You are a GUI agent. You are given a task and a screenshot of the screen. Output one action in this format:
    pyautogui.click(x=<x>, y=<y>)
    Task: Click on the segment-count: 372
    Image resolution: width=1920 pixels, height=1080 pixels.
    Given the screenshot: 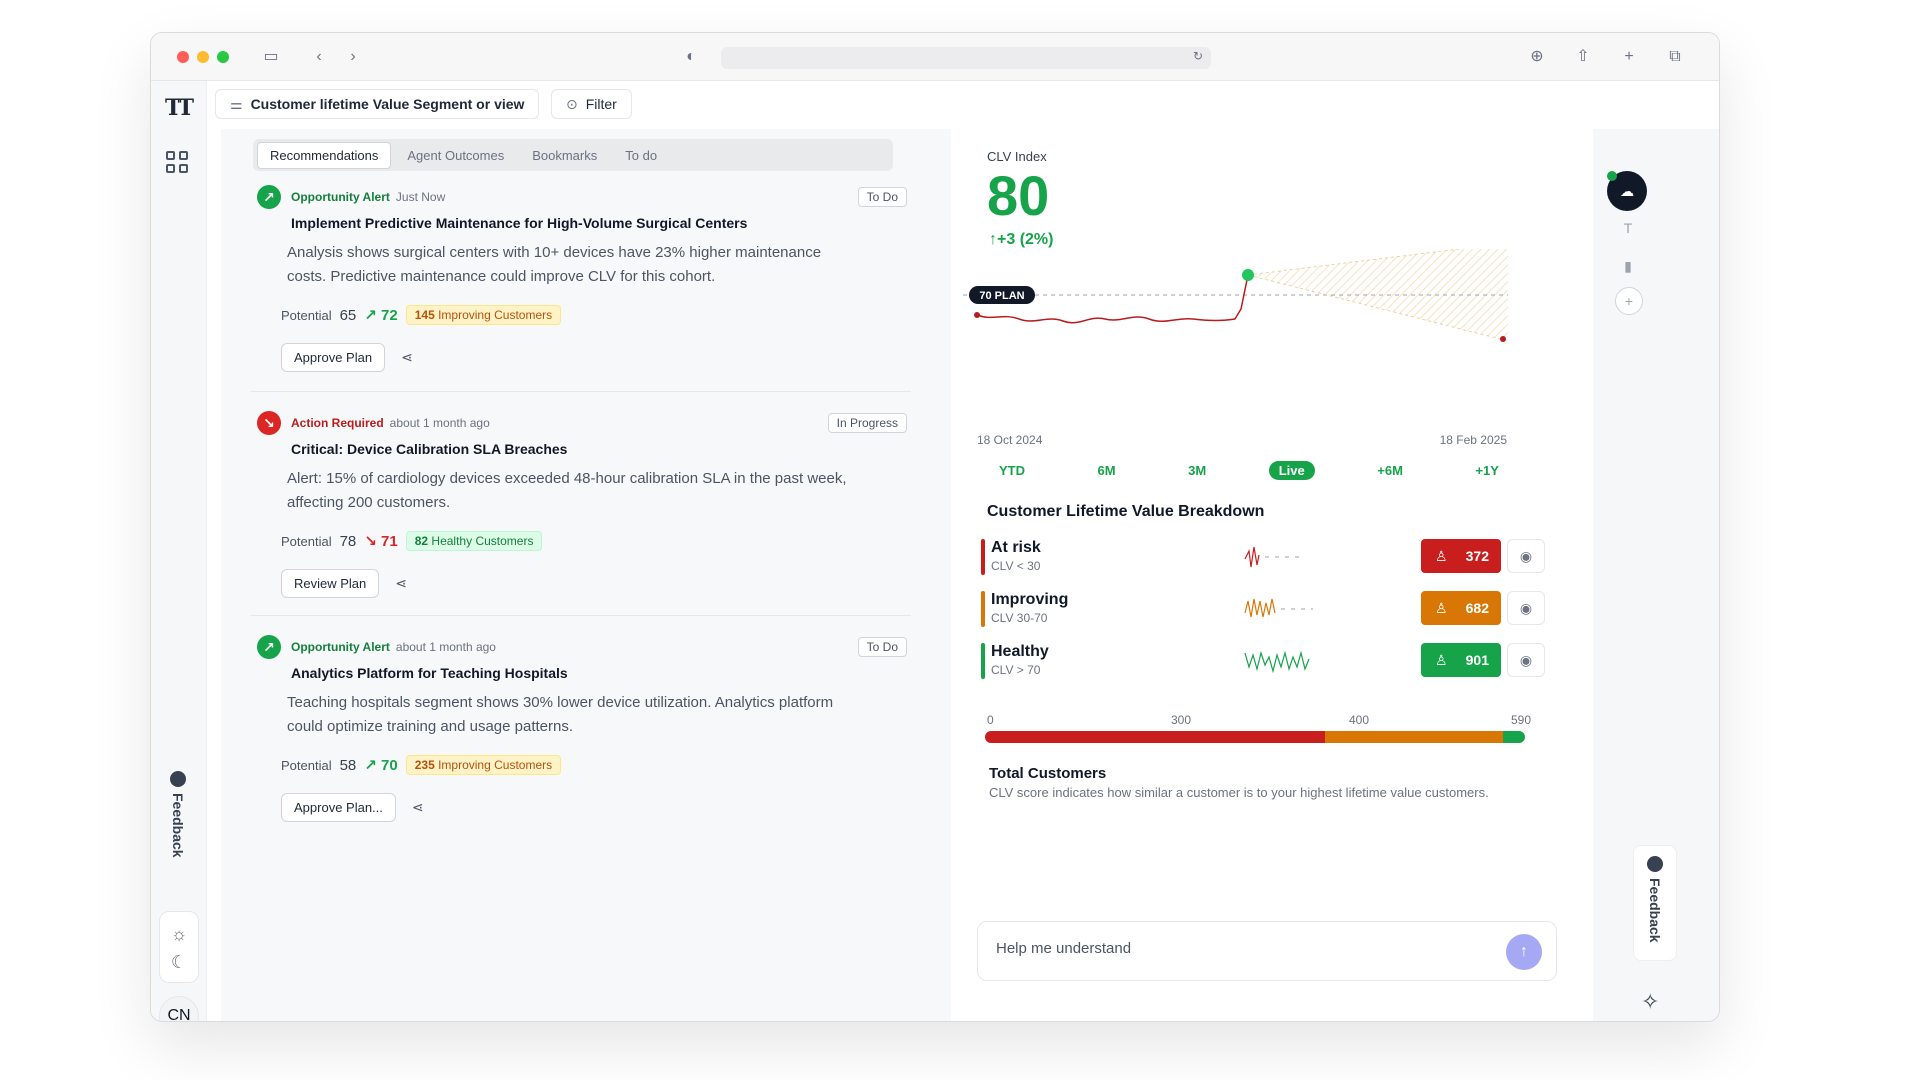 What is the action you would take?
    pyautogui.click(x=1477, y=556)
    